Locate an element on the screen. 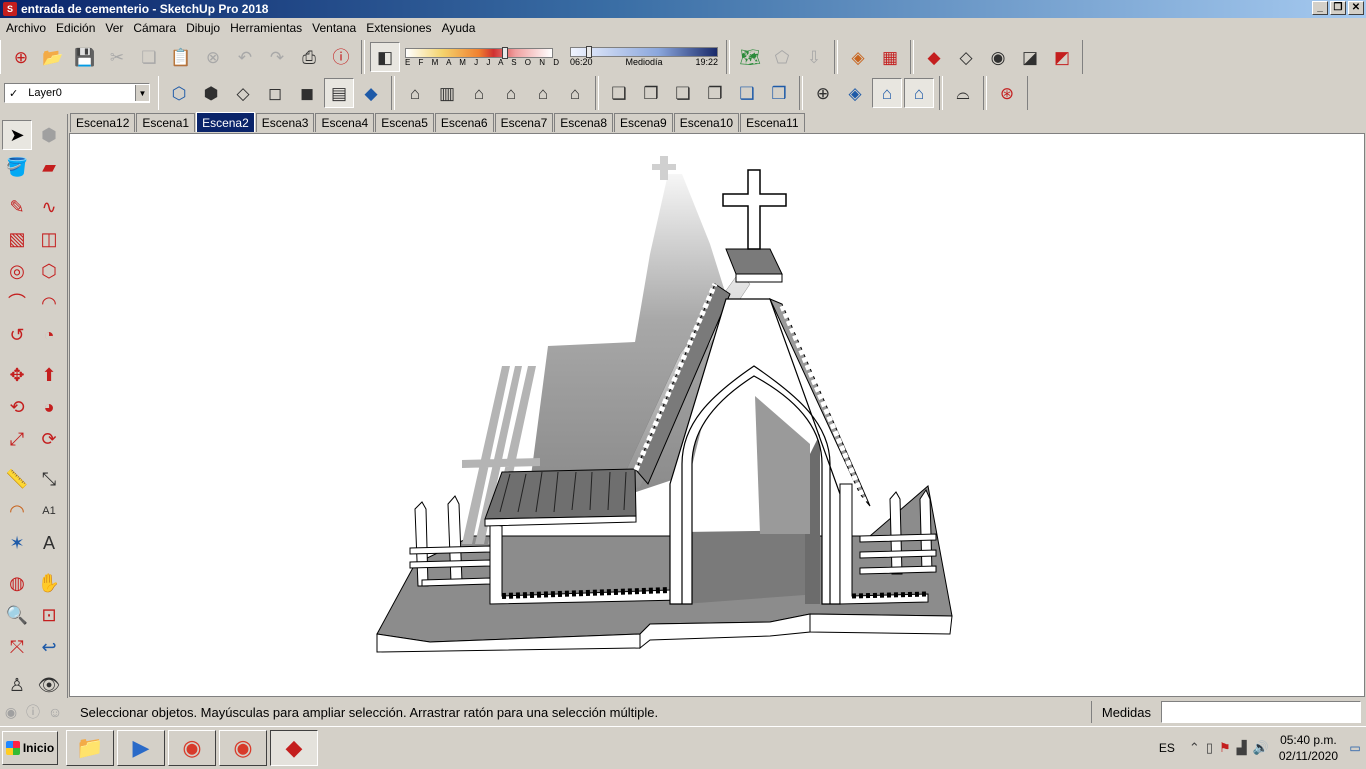 This screenshot has height=769, width=1366. menu-ventana: Ventana is located at coordinates (334, 28).